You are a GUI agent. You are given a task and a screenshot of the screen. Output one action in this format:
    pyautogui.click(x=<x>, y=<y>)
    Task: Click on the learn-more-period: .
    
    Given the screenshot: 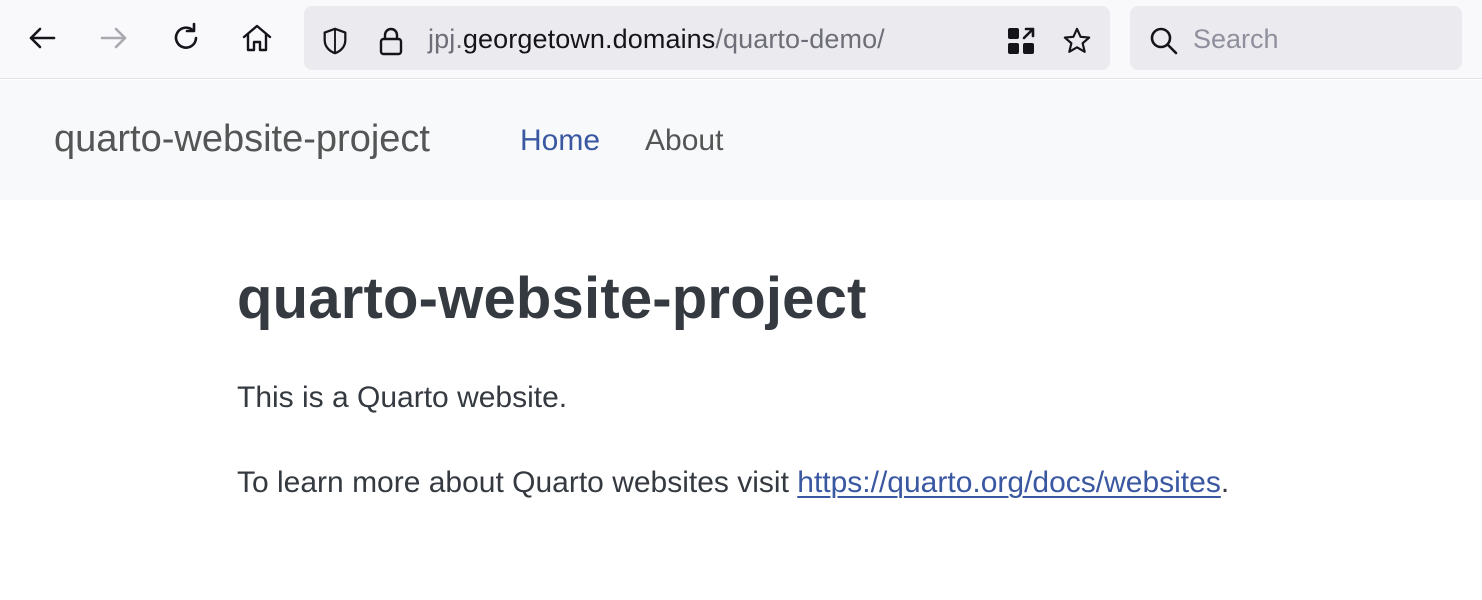 What is the action you would take?
    pyautogui.click(x=1225, y=482)
    